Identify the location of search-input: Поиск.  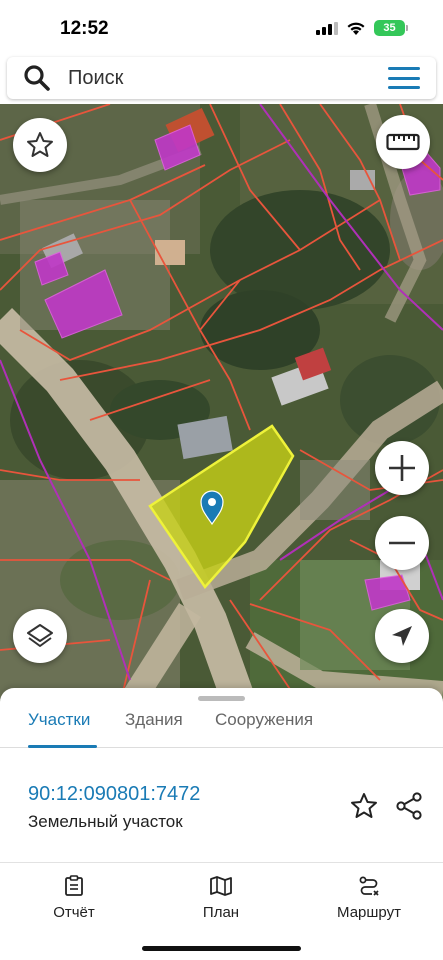
(228, 78).